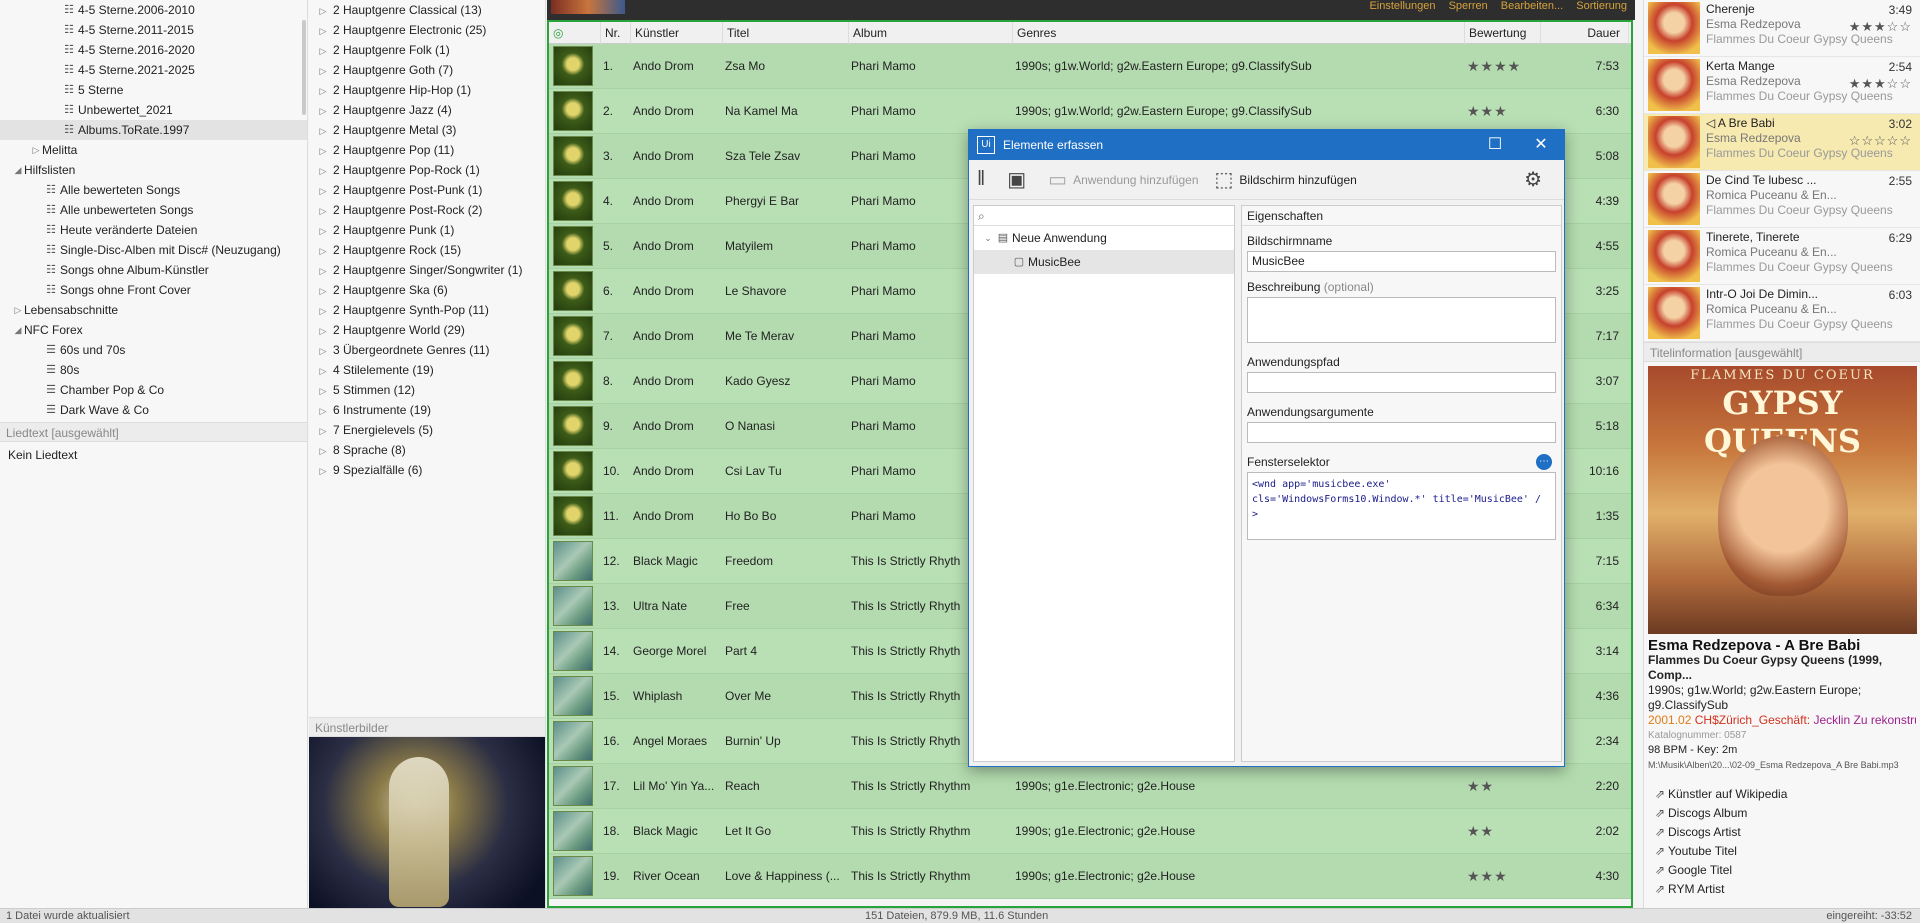  What do you see at coordinates (427, 430) in the screenshot?
I see `genre-item: ▷ 7 Energielevels (5)` at bounding box center [427, 430].